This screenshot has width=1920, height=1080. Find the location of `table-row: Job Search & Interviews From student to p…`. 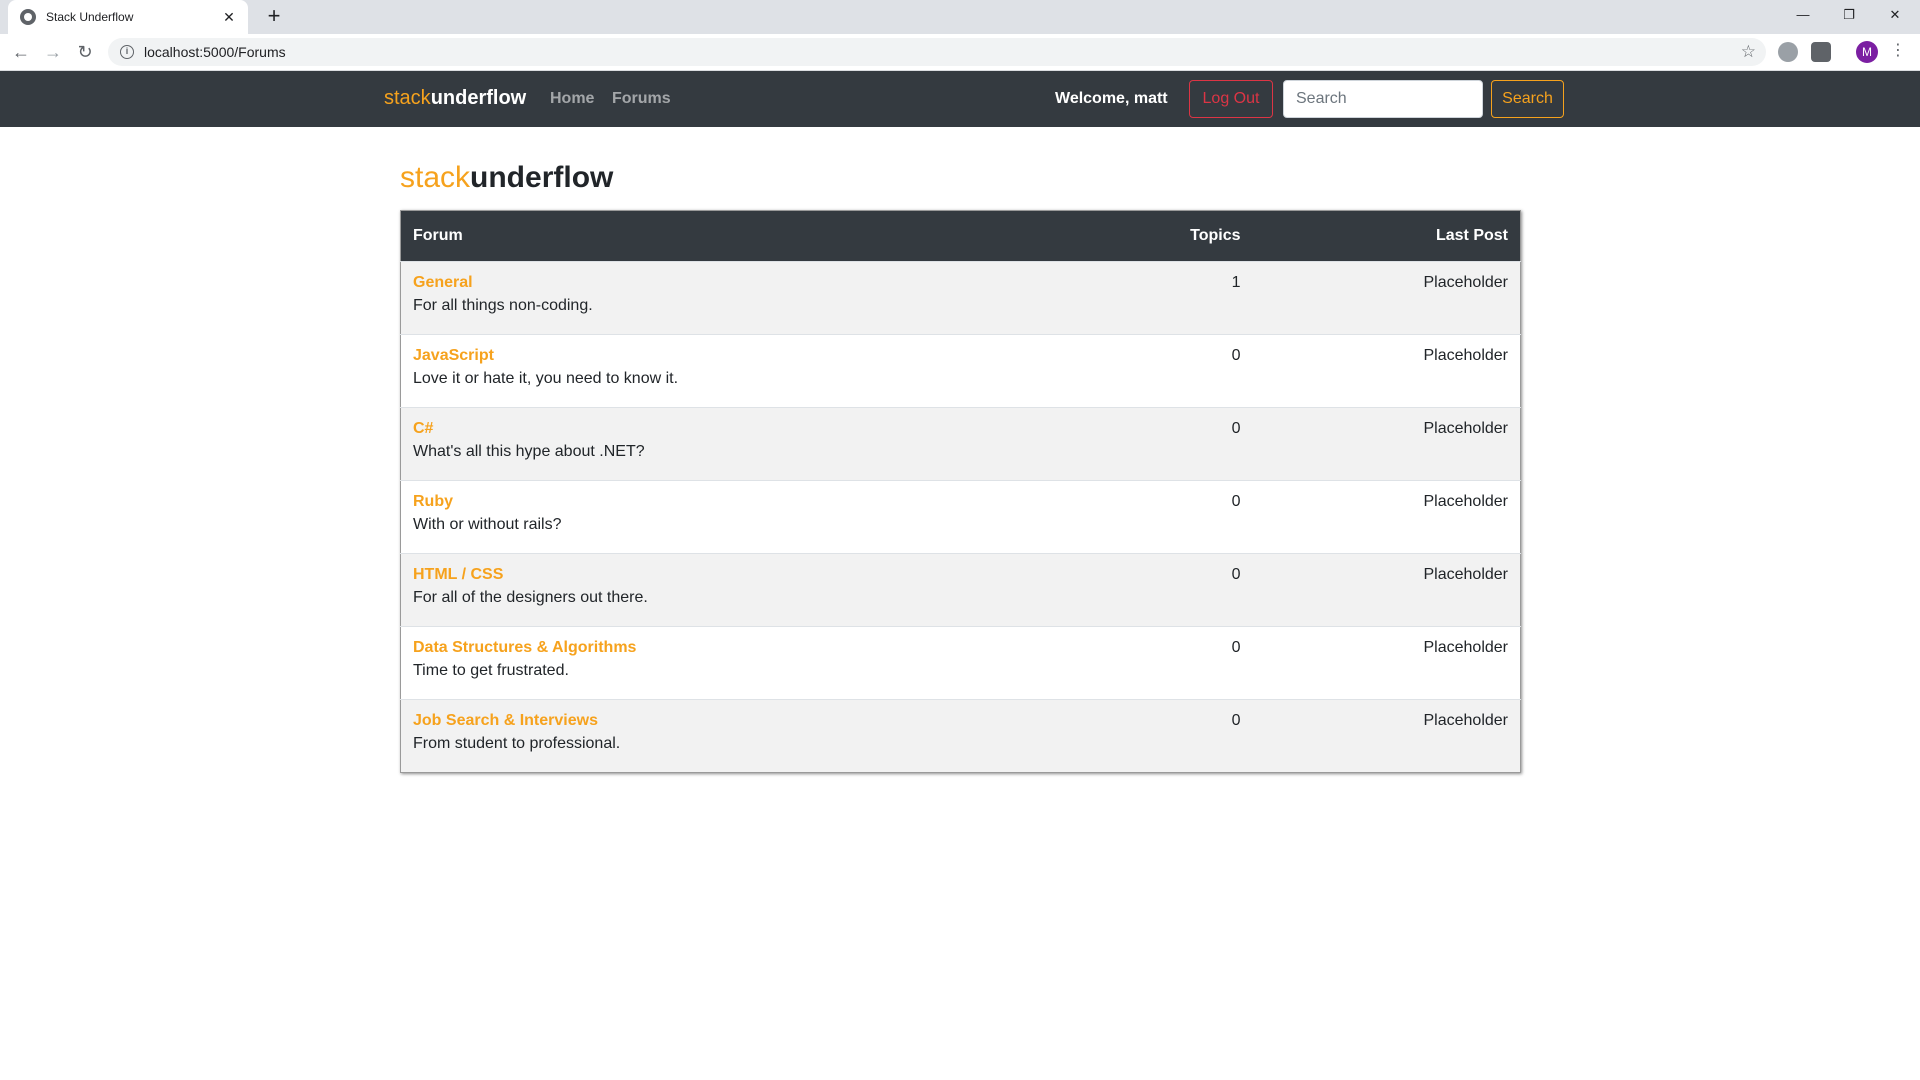

table-row: Job Search & Interviews From student to p… is located at coordinates (960, 736).